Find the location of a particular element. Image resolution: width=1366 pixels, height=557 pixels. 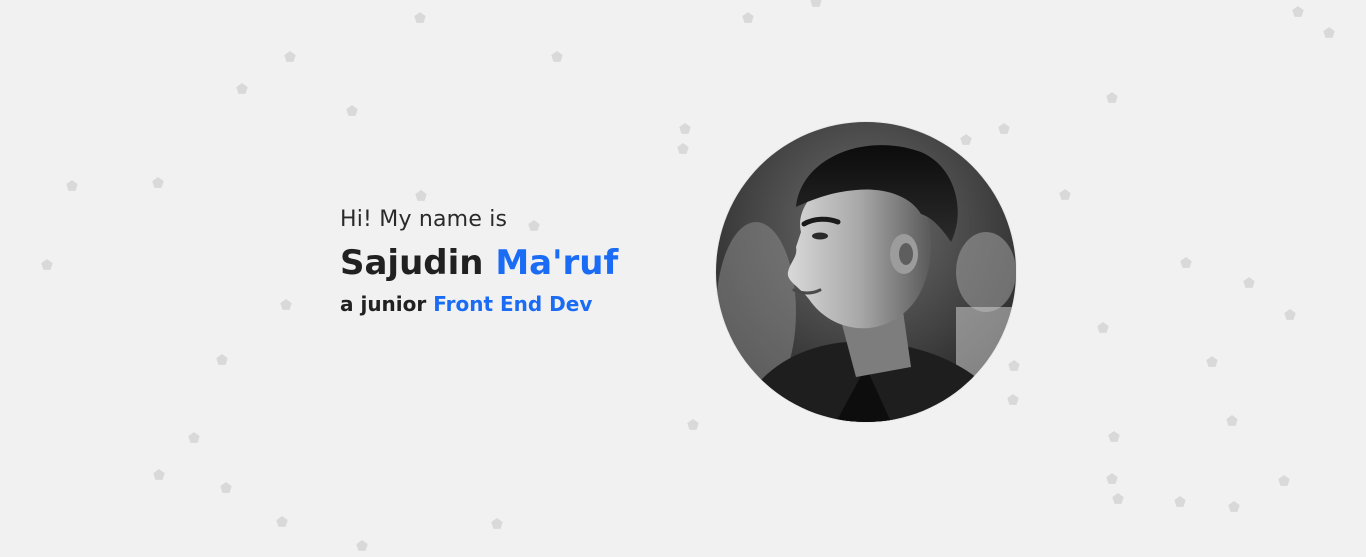

role-title: Front End Dev is located at coordinates (513, 304).